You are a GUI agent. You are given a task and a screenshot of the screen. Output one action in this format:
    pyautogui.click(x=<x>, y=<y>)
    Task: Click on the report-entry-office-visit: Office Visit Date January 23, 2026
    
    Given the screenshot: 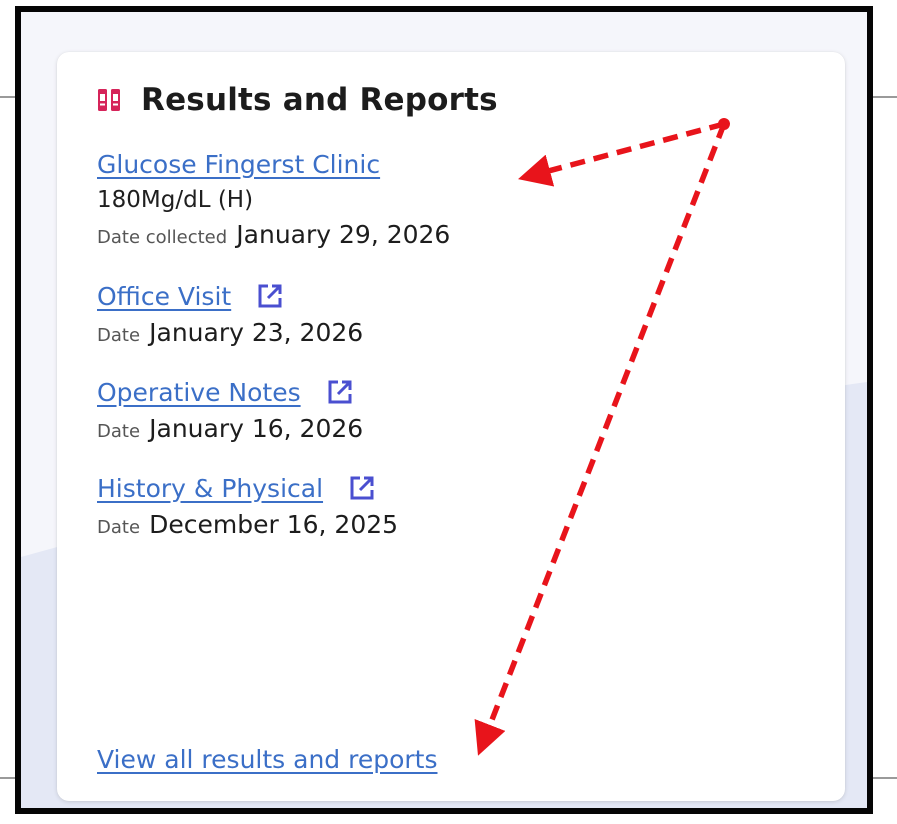 What is the action you would take?
    pyautogui.click(x=230, y=315)
    